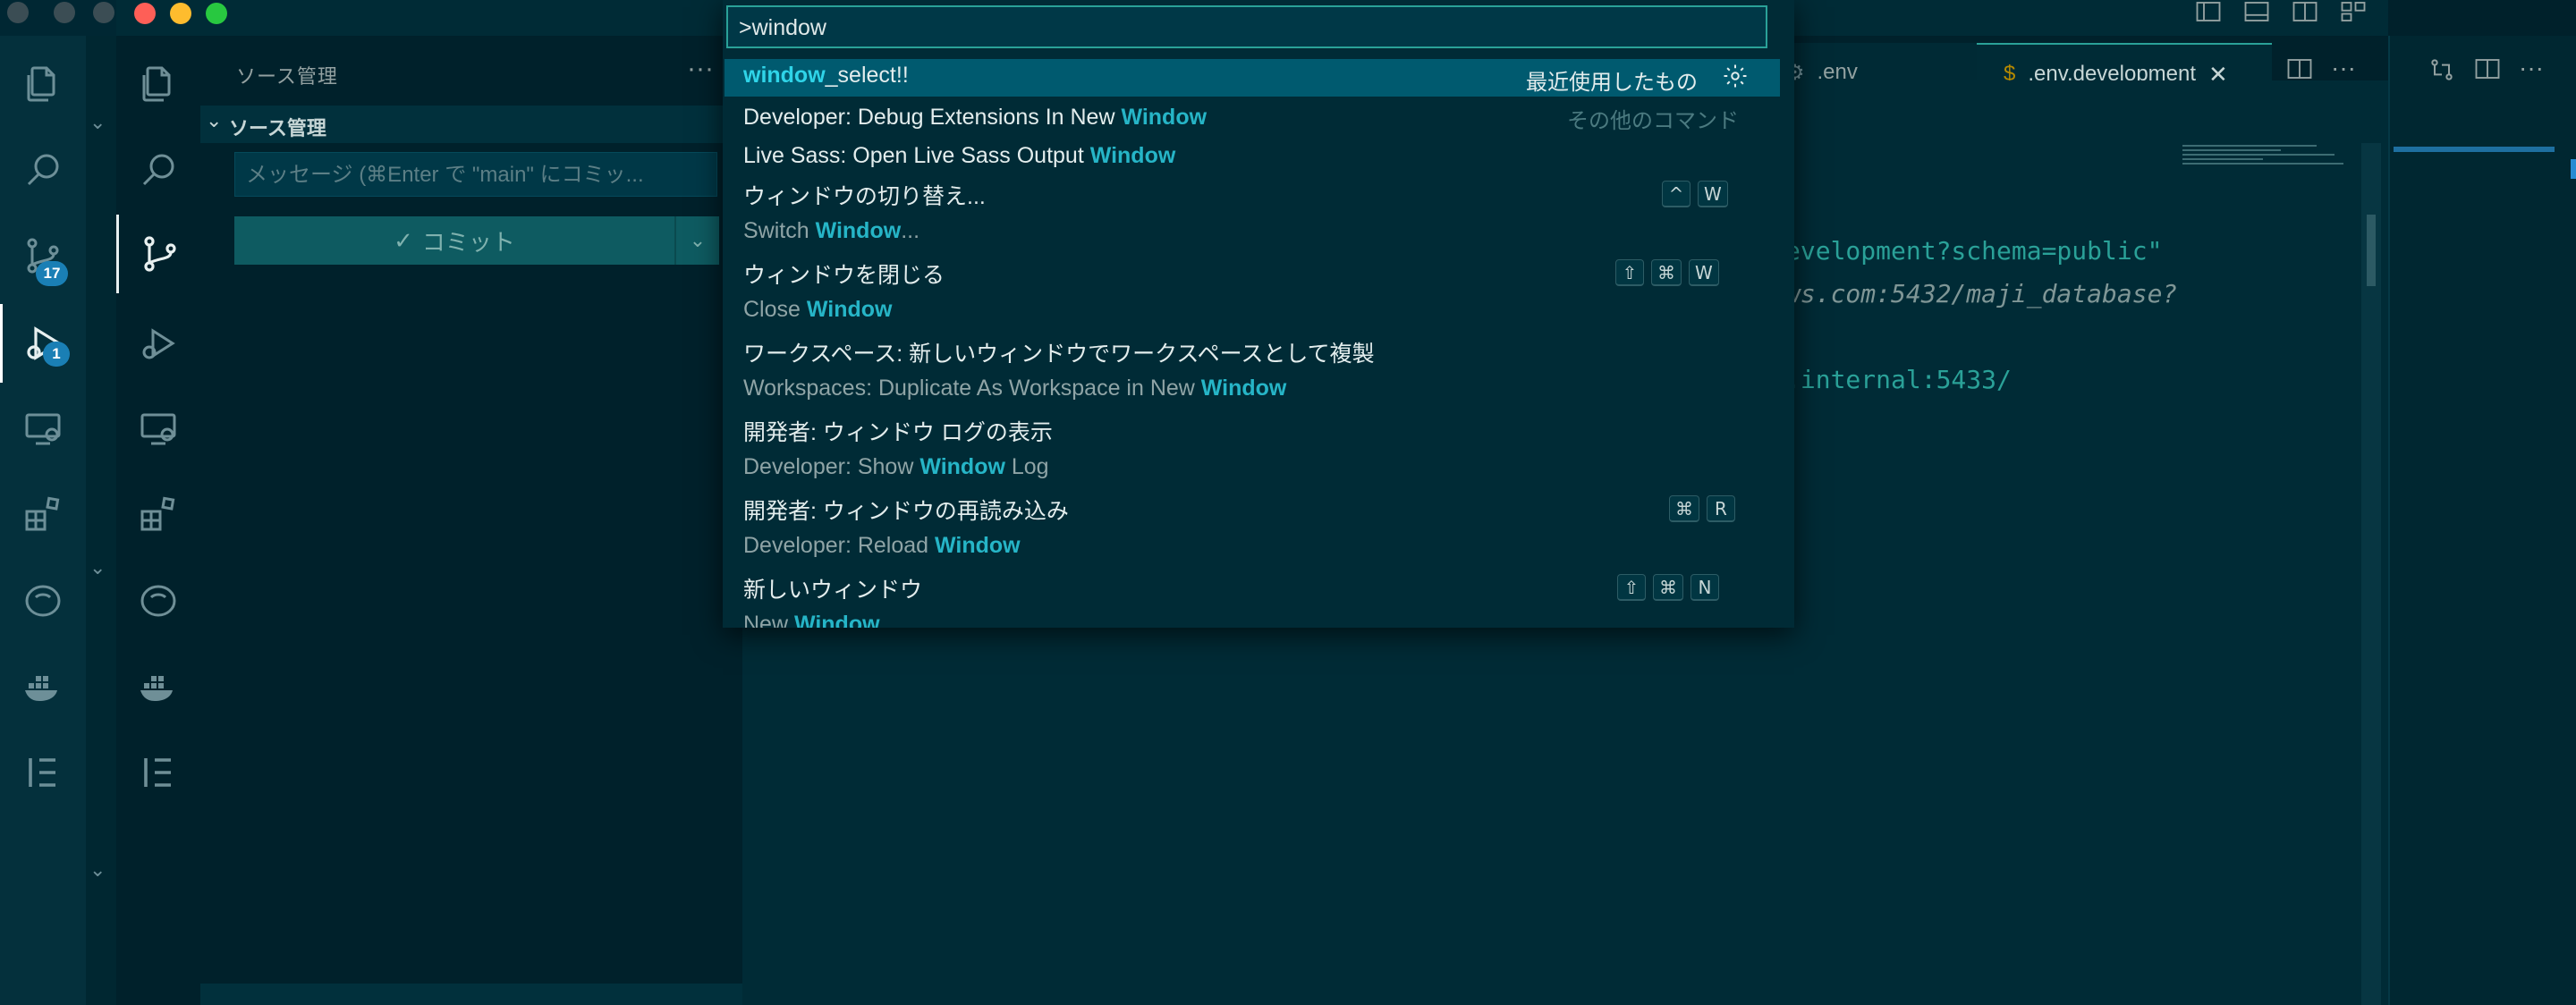 Image resolution: width=2576 pixels, height=1005 pixels. Describe the element at coordinates (2482, 520) in the screenshot. I see `secondary-sidebar` at that location.